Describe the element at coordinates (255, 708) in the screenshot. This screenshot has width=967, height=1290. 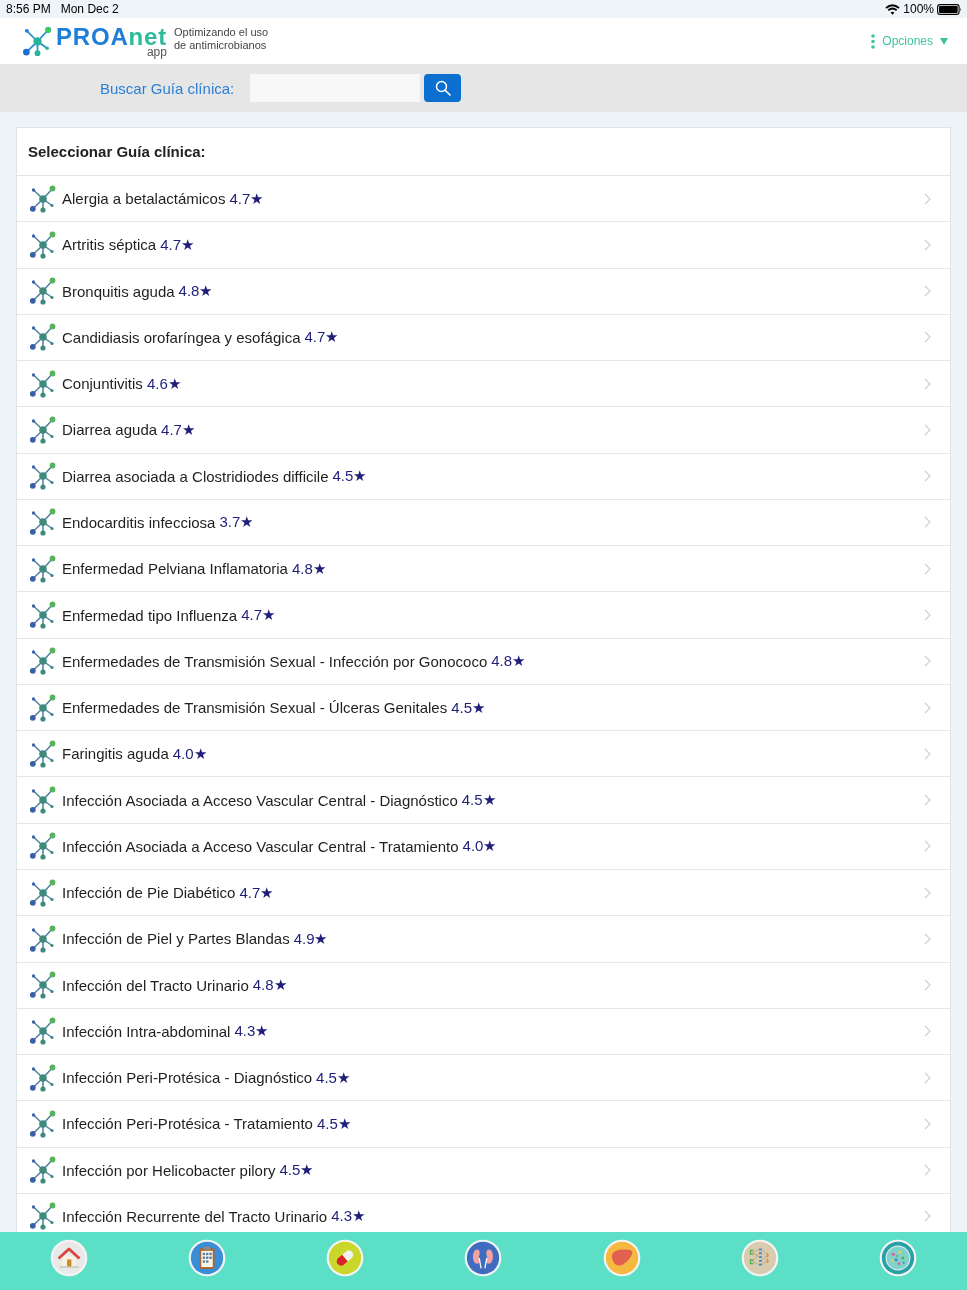
I see `guide-name: Enfermedades de Transmisión Sexual - Úlceras Genitales` at that location.